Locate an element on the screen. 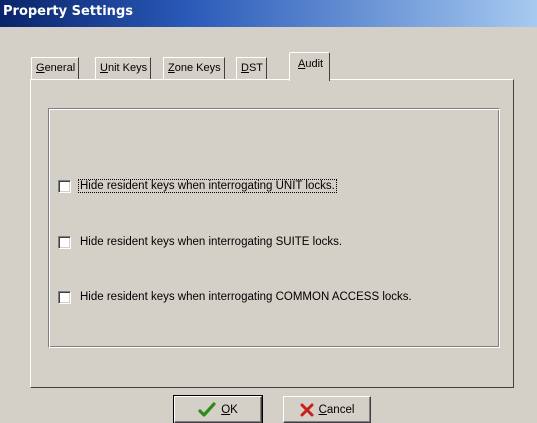 The height and width of the screenshot is (423, 537). cancel-button-accel: C is located at coordinates (322, 409).